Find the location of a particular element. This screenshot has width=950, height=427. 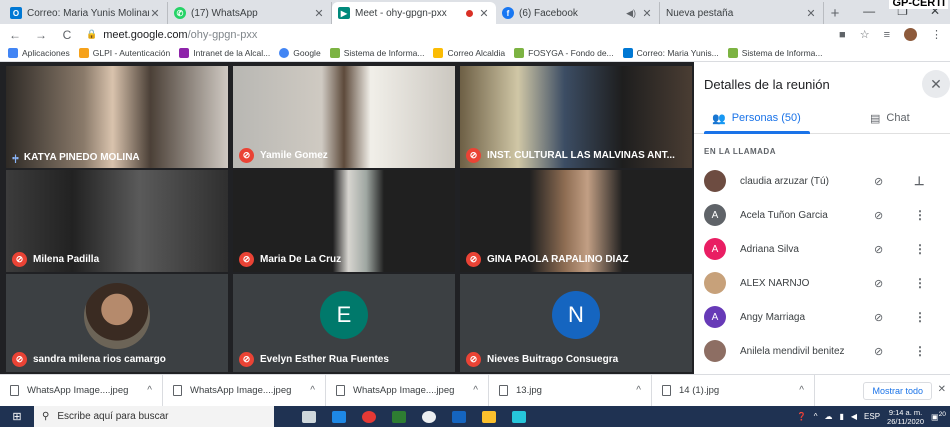

participant-tile: ▪|▪ KATYA PINEDO MOLINA is located at coordinates (117, 117).